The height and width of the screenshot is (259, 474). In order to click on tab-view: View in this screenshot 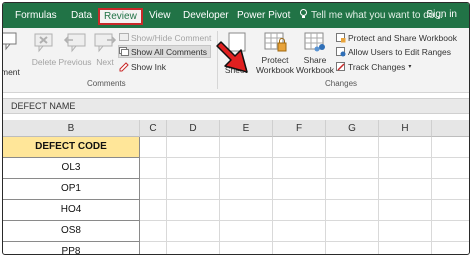, I will do `click(160, 15)`.